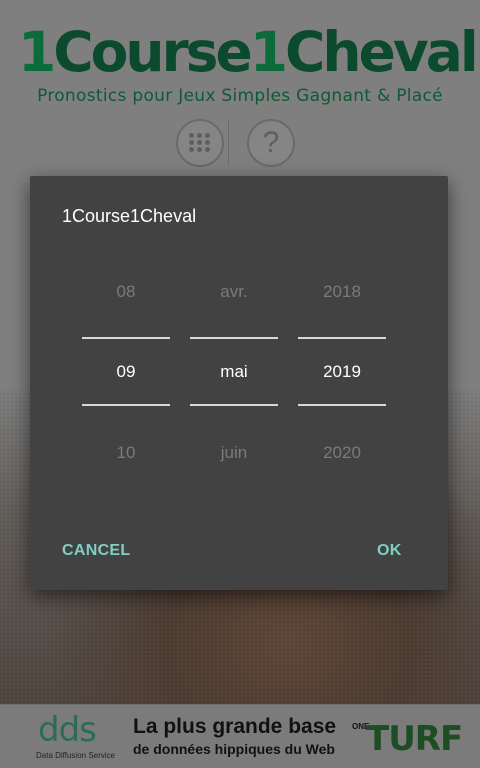  I want to click on logo-part-1b: 1, so click(268, 52).